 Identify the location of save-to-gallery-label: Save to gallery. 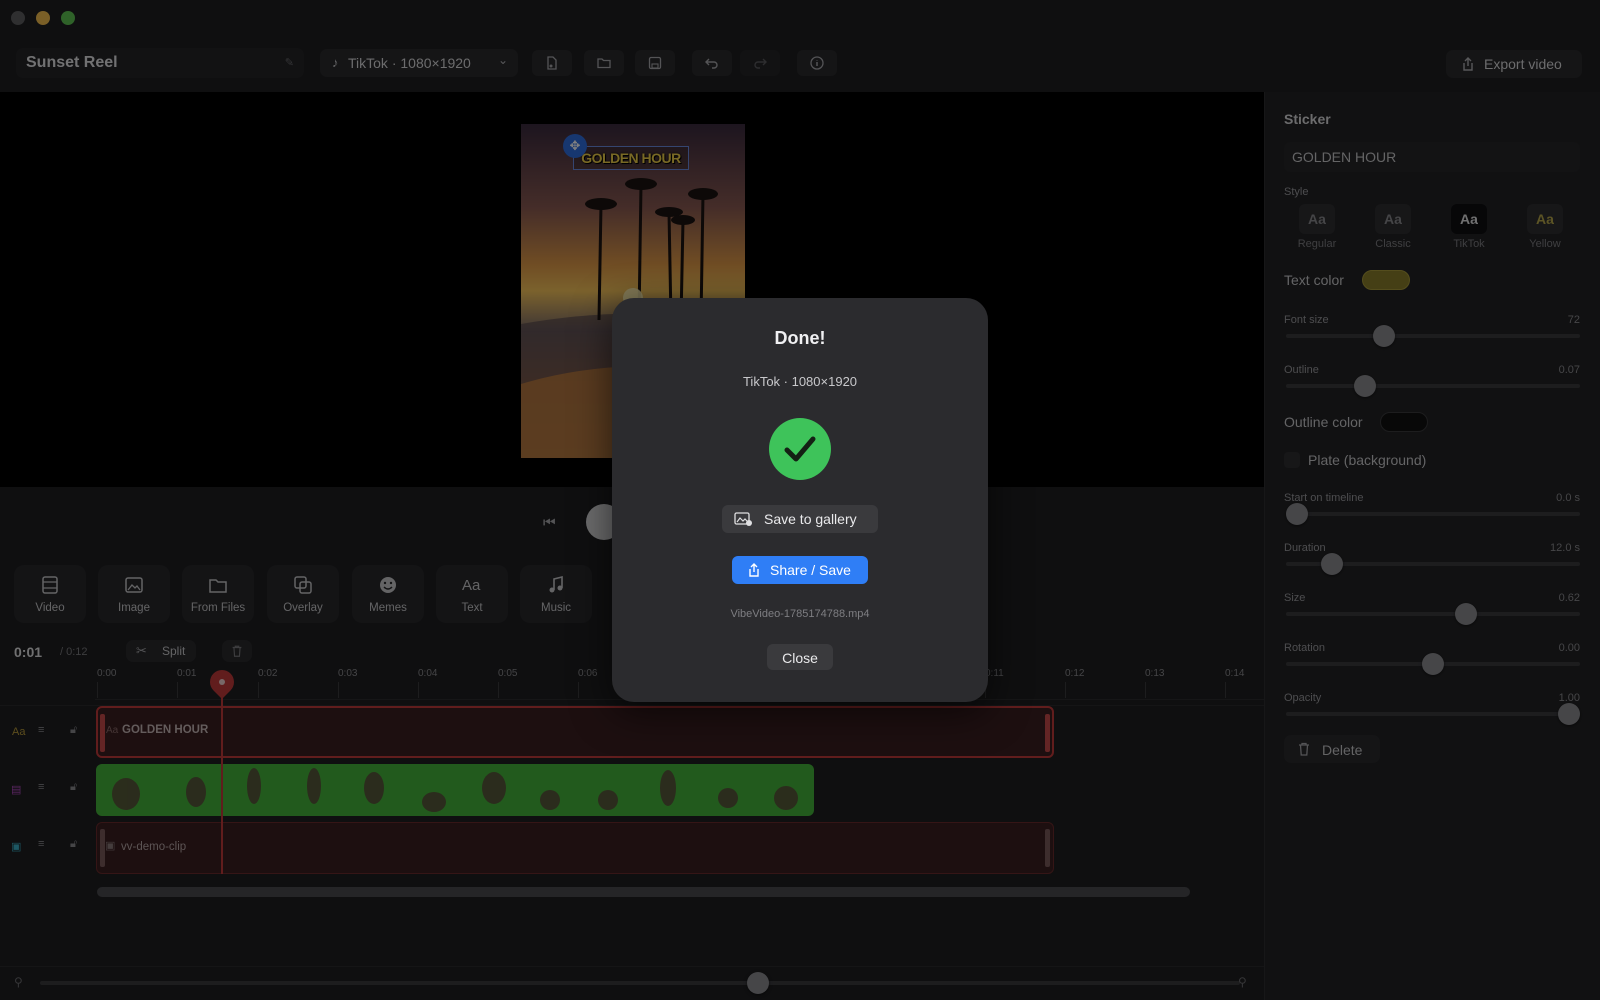
(810, 519).